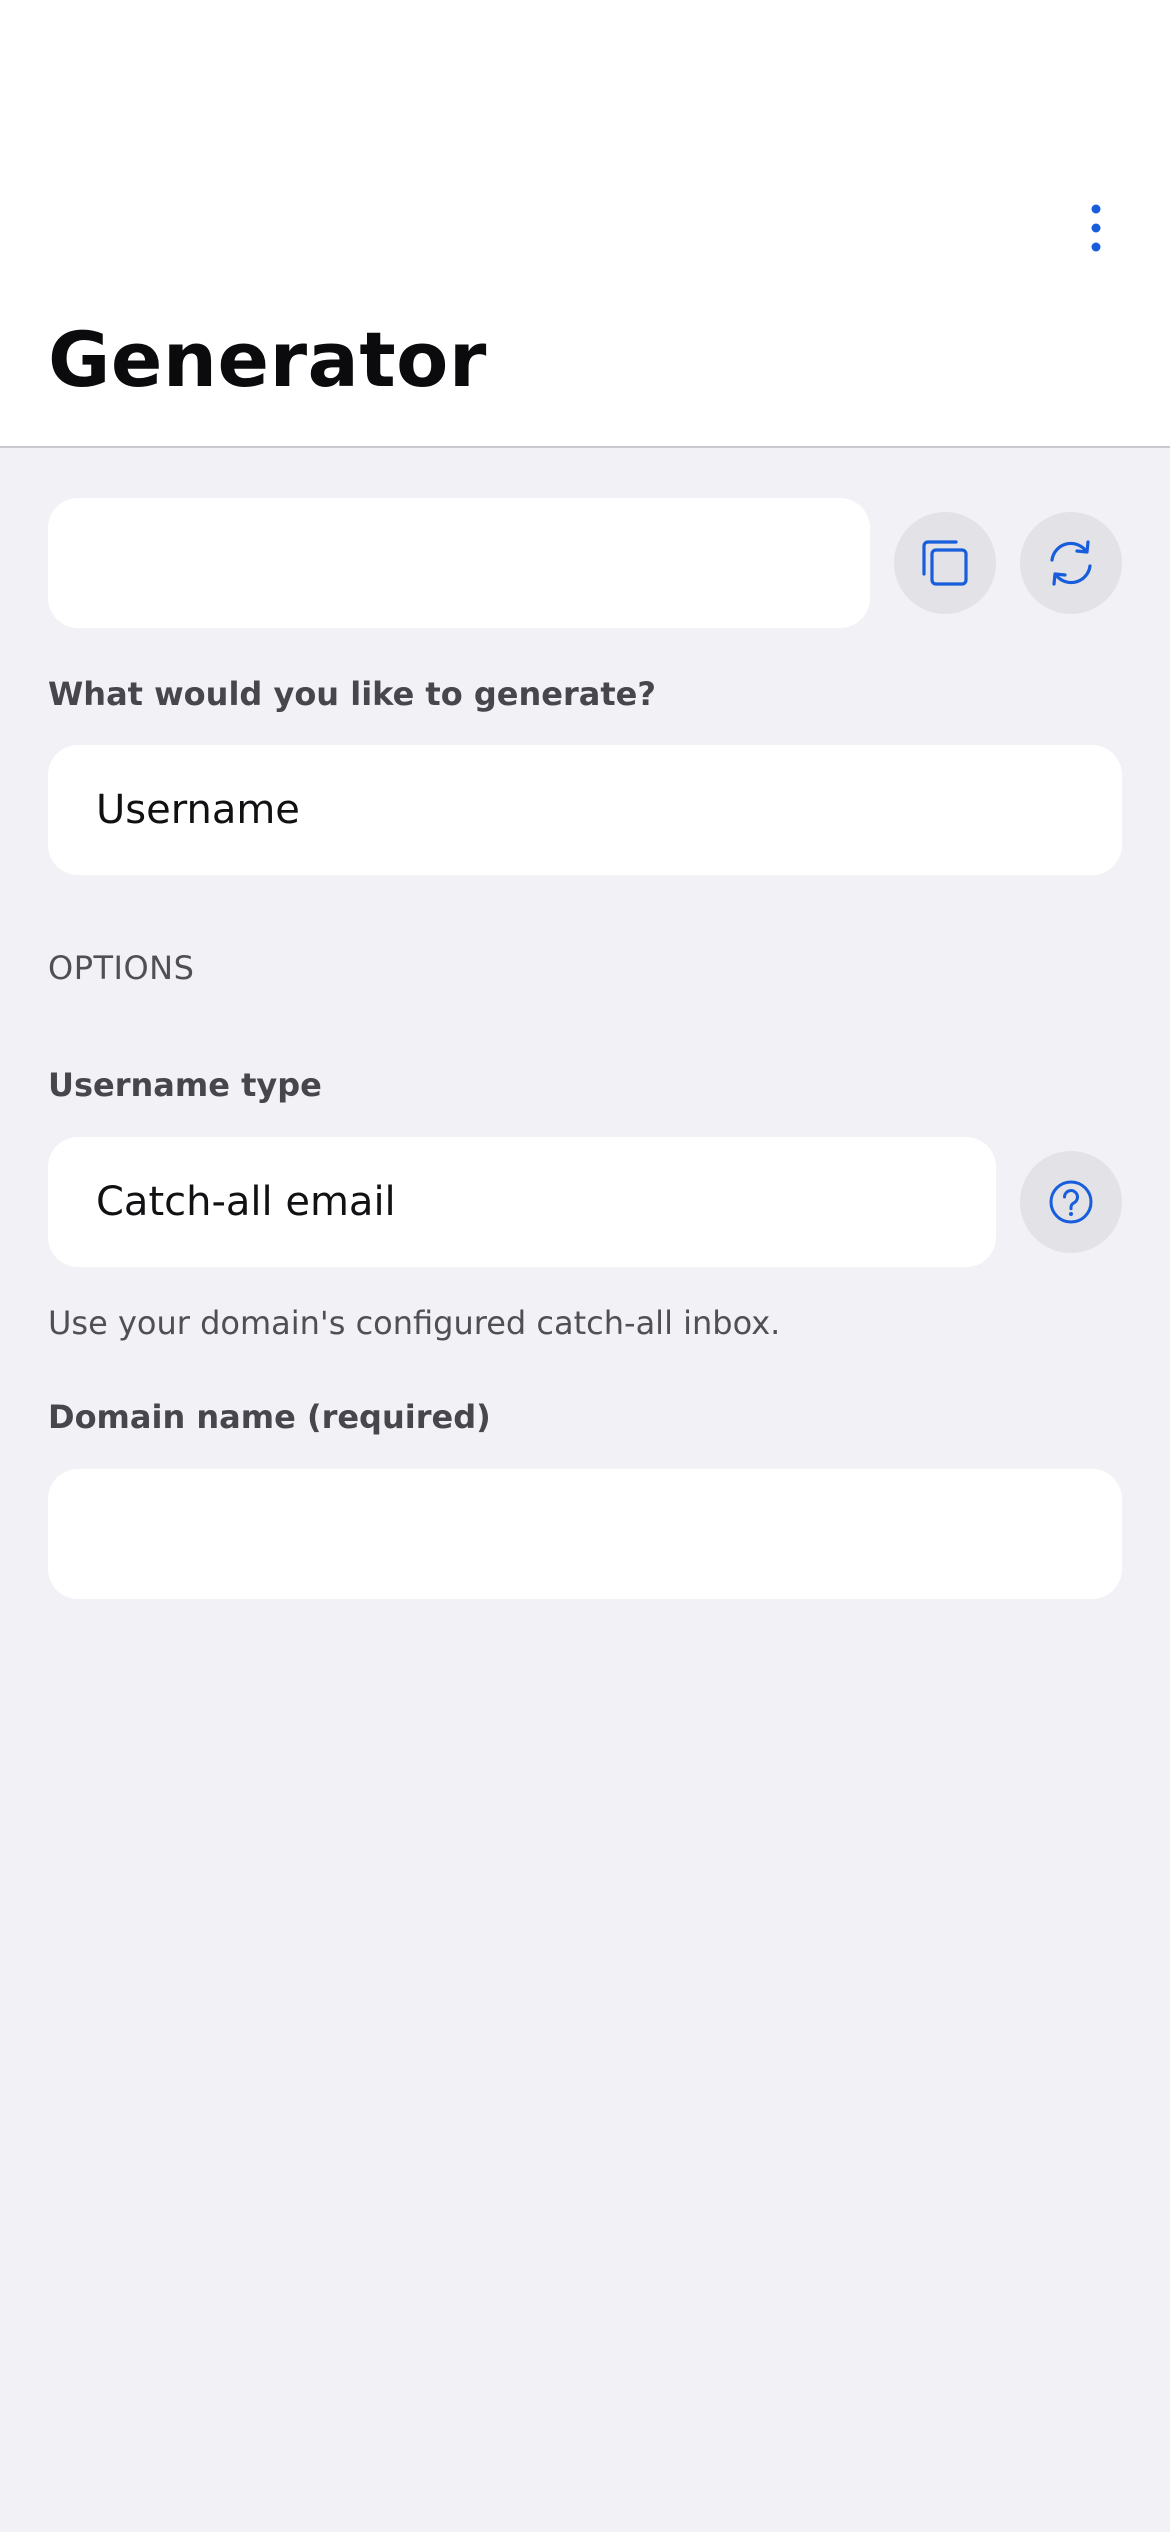 This screenshot has width=1170, height=2532. I want to click on more-vertical-icon, so click(1096, 228).